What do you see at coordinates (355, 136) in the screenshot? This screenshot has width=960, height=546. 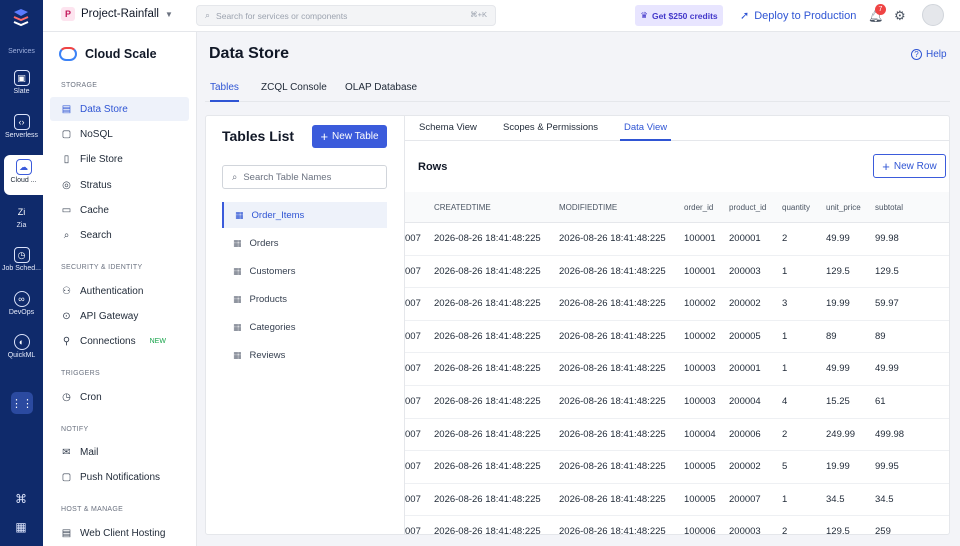 I see `new-table-label: New Table` at bounding box center [355, 136].